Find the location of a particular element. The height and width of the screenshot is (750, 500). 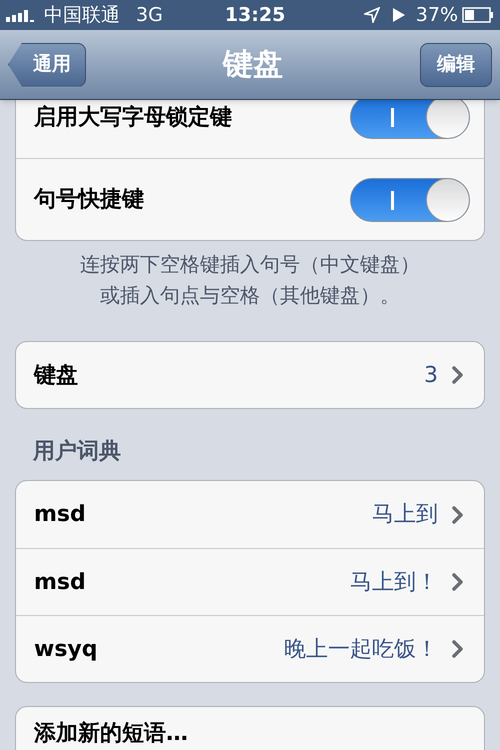

screen-title: 键盘 is located at coordinates (253, 65).